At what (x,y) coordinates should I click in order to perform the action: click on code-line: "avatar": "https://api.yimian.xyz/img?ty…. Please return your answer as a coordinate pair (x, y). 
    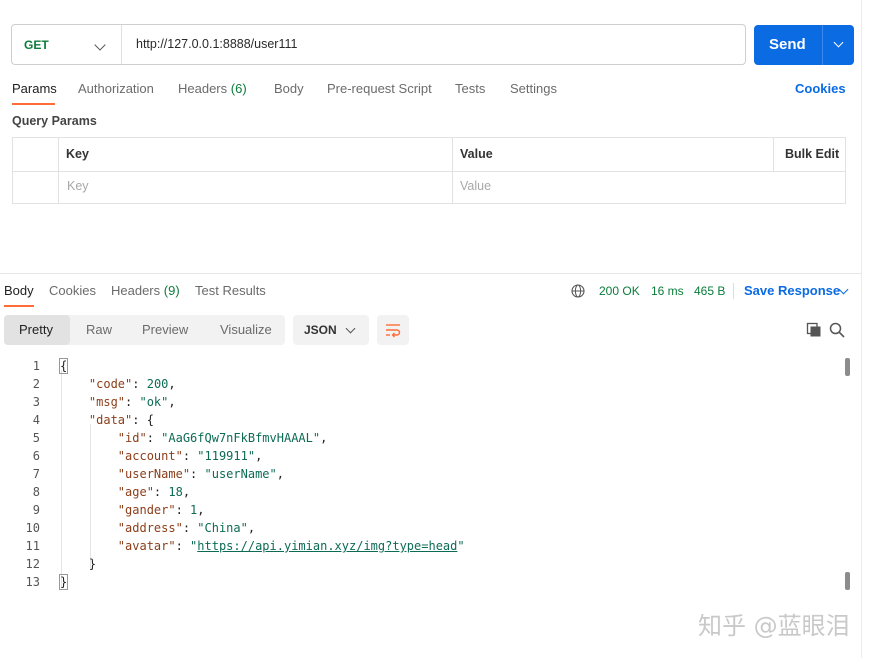
    Looking at the image, I should click on (291, 546).